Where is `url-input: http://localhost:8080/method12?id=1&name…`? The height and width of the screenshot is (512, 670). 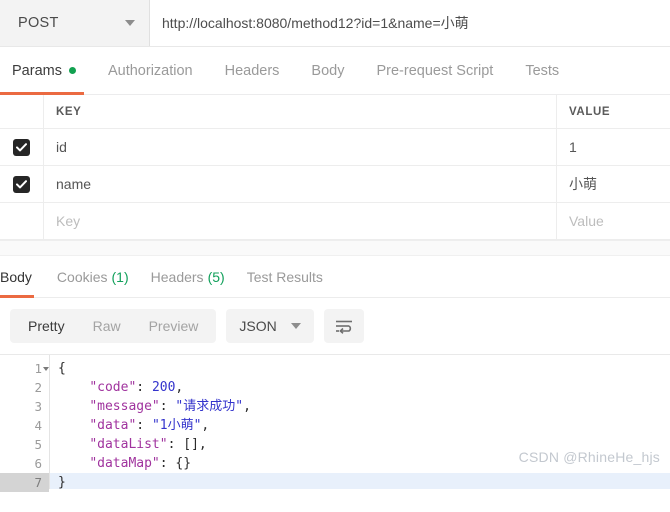
url-input: http://localhost:8080/method12?id=1&name… is located at coordinates (410, 23).